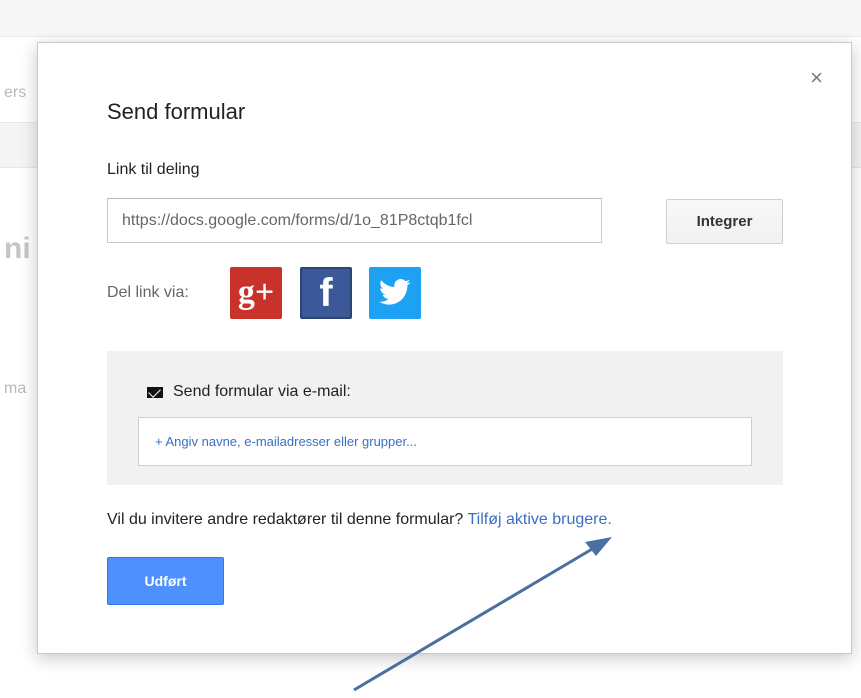 The height and width of the screenshot is (698, 861). I want to click on google-plus-glyph: g+, so click(256, 292).